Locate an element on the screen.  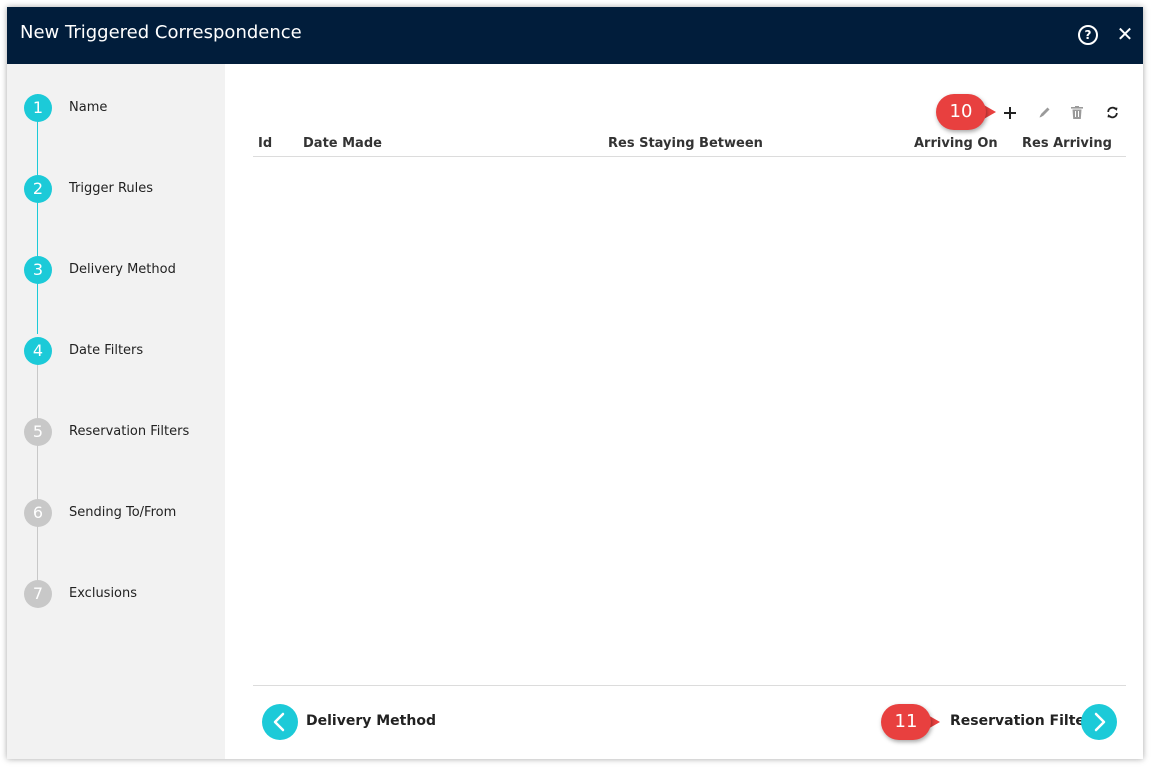
refresh-button is located at coordinates (1112, 112).